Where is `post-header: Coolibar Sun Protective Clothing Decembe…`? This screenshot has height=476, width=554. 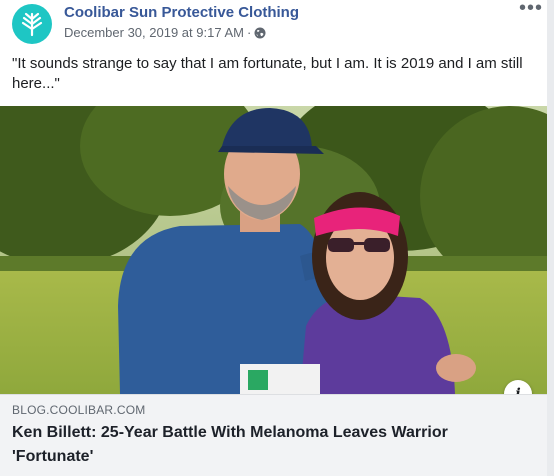
post-header: Coolibar Sun Protective Clothing Decembe… is located at coordinates (277, 24).